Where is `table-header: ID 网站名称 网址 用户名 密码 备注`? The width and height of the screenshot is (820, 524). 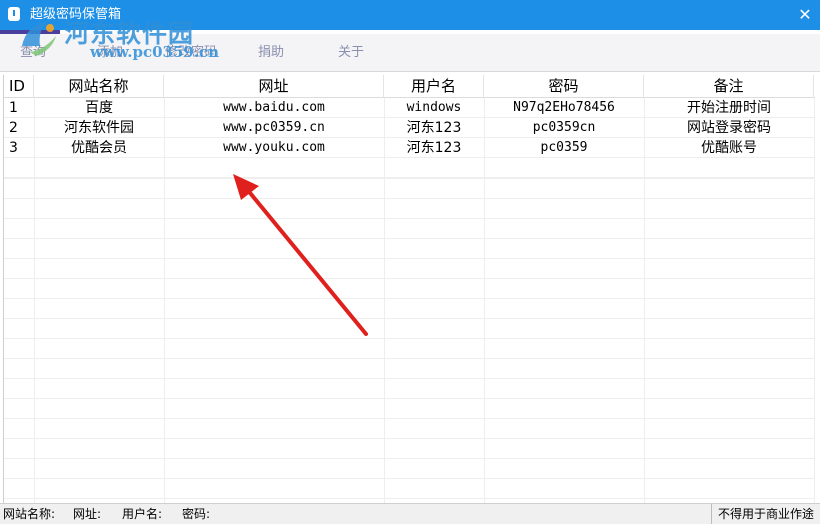 table-header: ID 网站名称 网址 用户名 密码 备注 is located at coordinates (409, 86).